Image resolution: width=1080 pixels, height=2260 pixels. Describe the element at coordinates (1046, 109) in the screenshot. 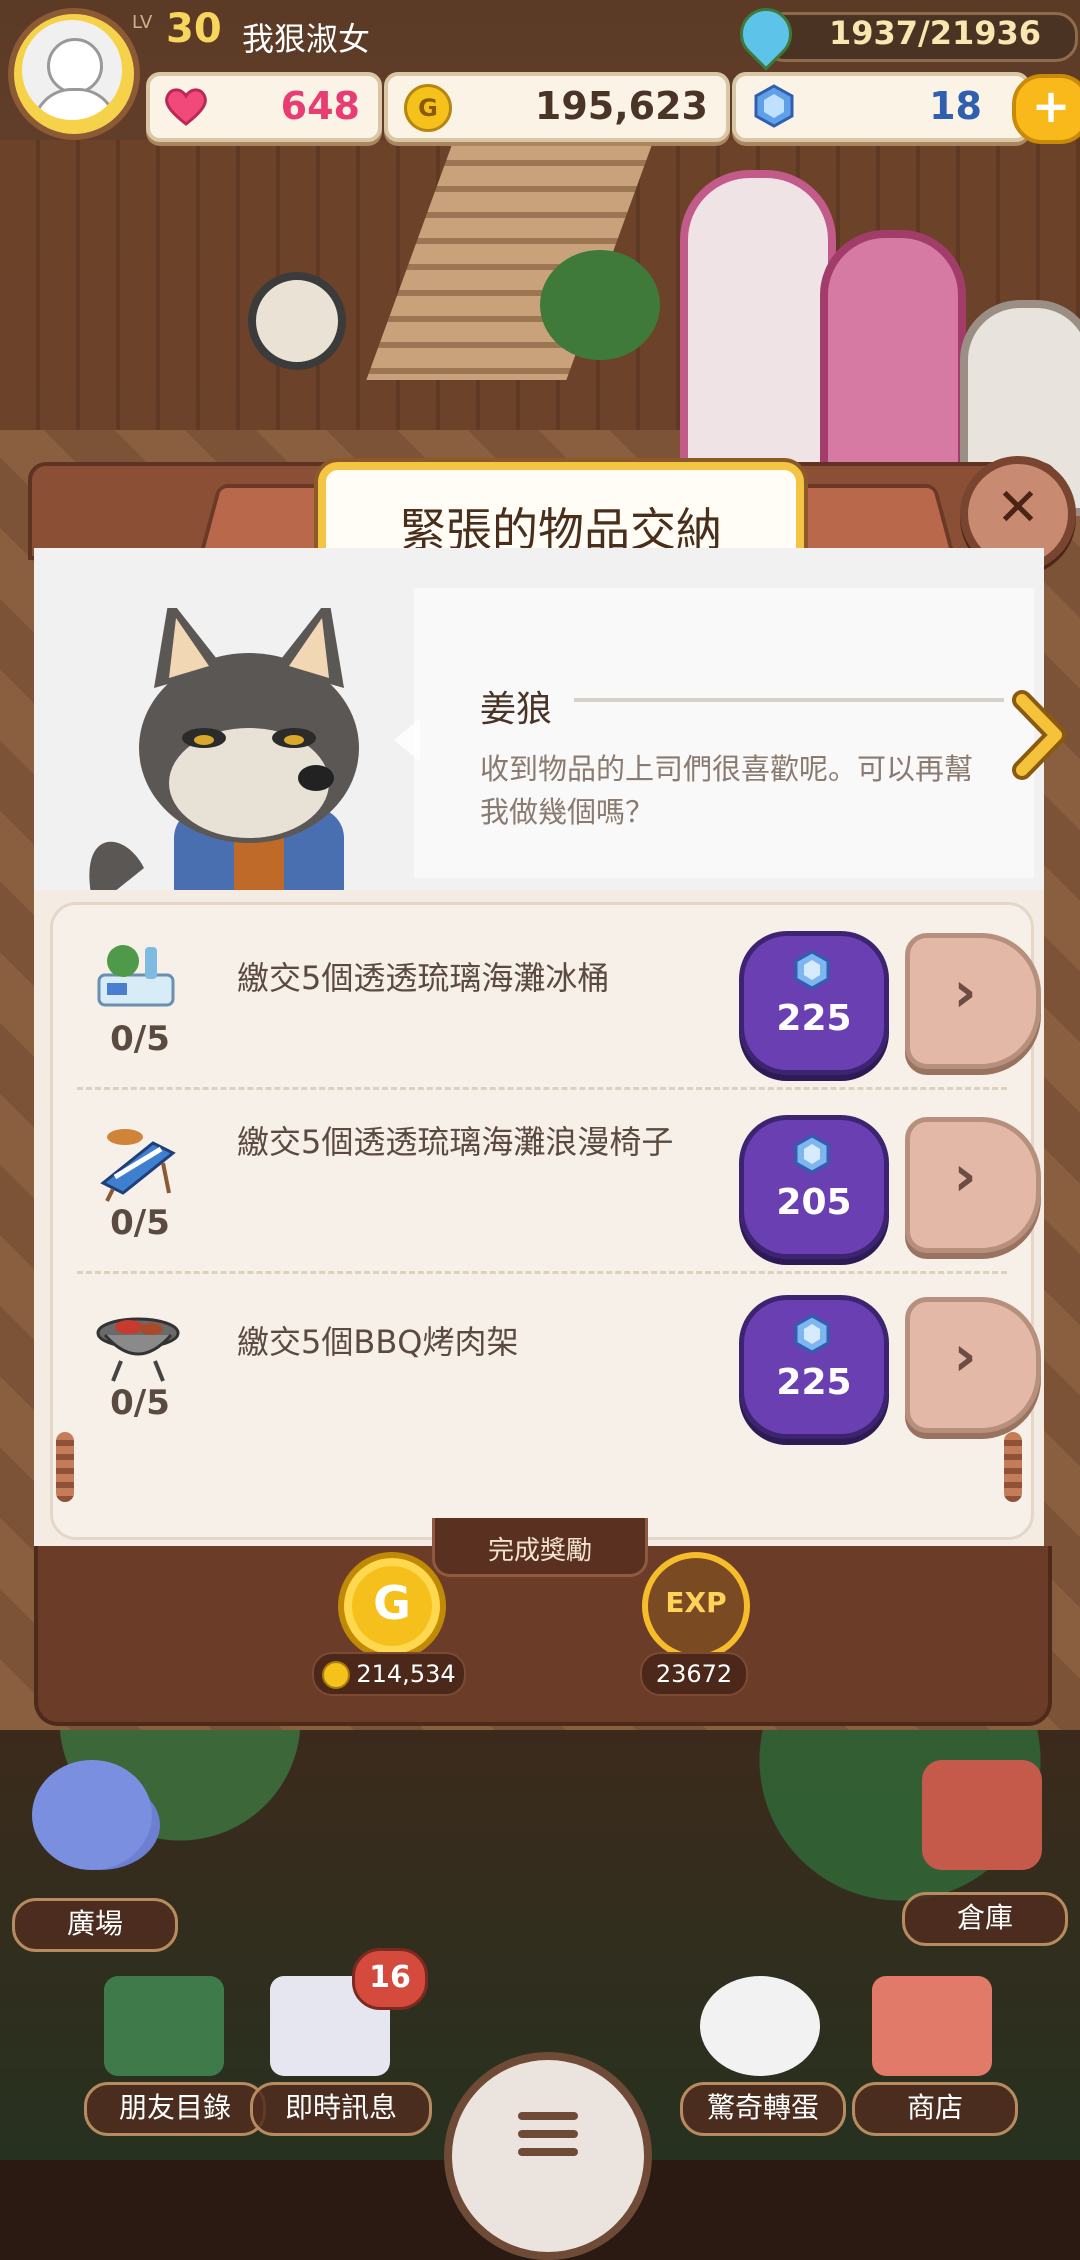

I see `buy-gems-button: +` at that location.